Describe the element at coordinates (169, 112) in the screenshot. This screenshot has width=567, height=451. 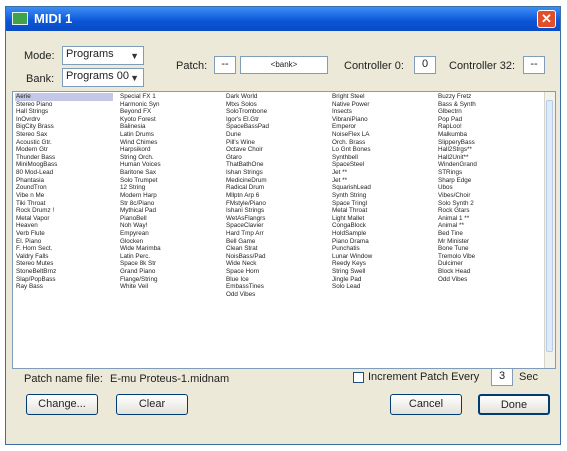
I see `patch-list-item: Beyond FX` at that location.